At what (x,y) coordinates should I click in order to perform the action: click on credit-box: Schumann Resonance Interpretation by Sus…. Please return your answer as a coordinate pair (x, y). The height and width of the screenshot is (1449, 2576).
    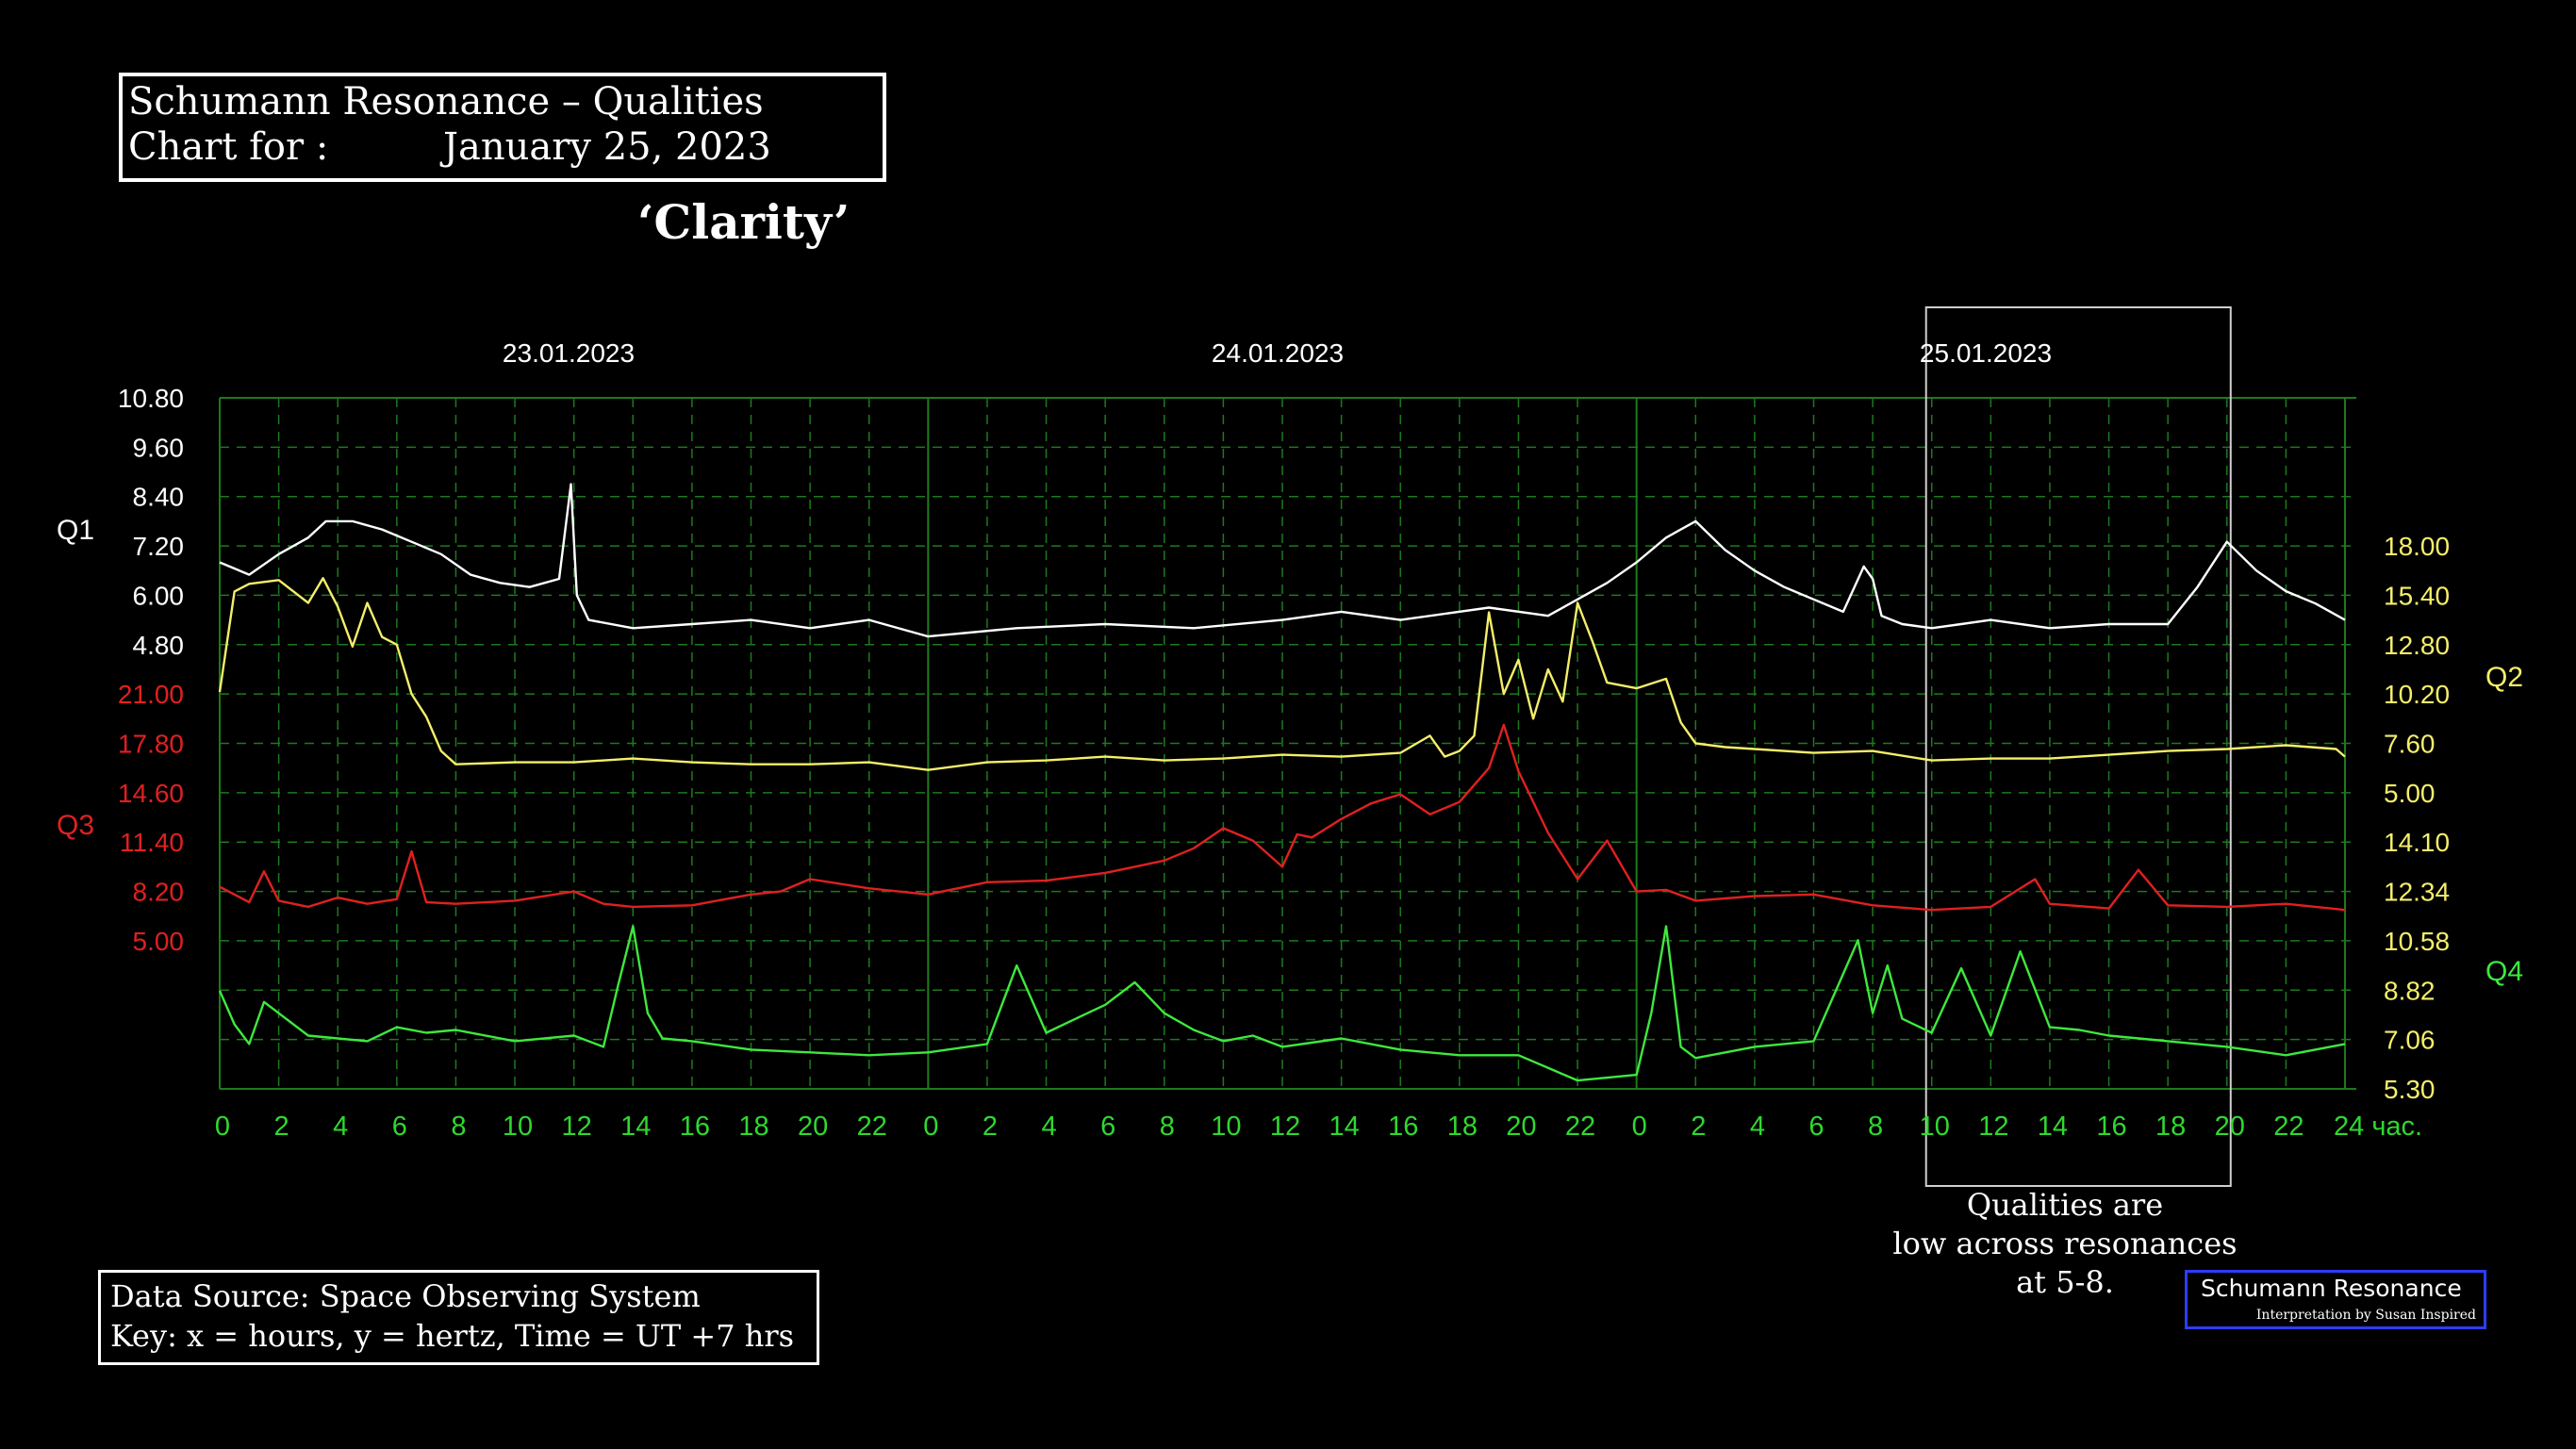
    Looking at the image, I should click on (2335, 1299).